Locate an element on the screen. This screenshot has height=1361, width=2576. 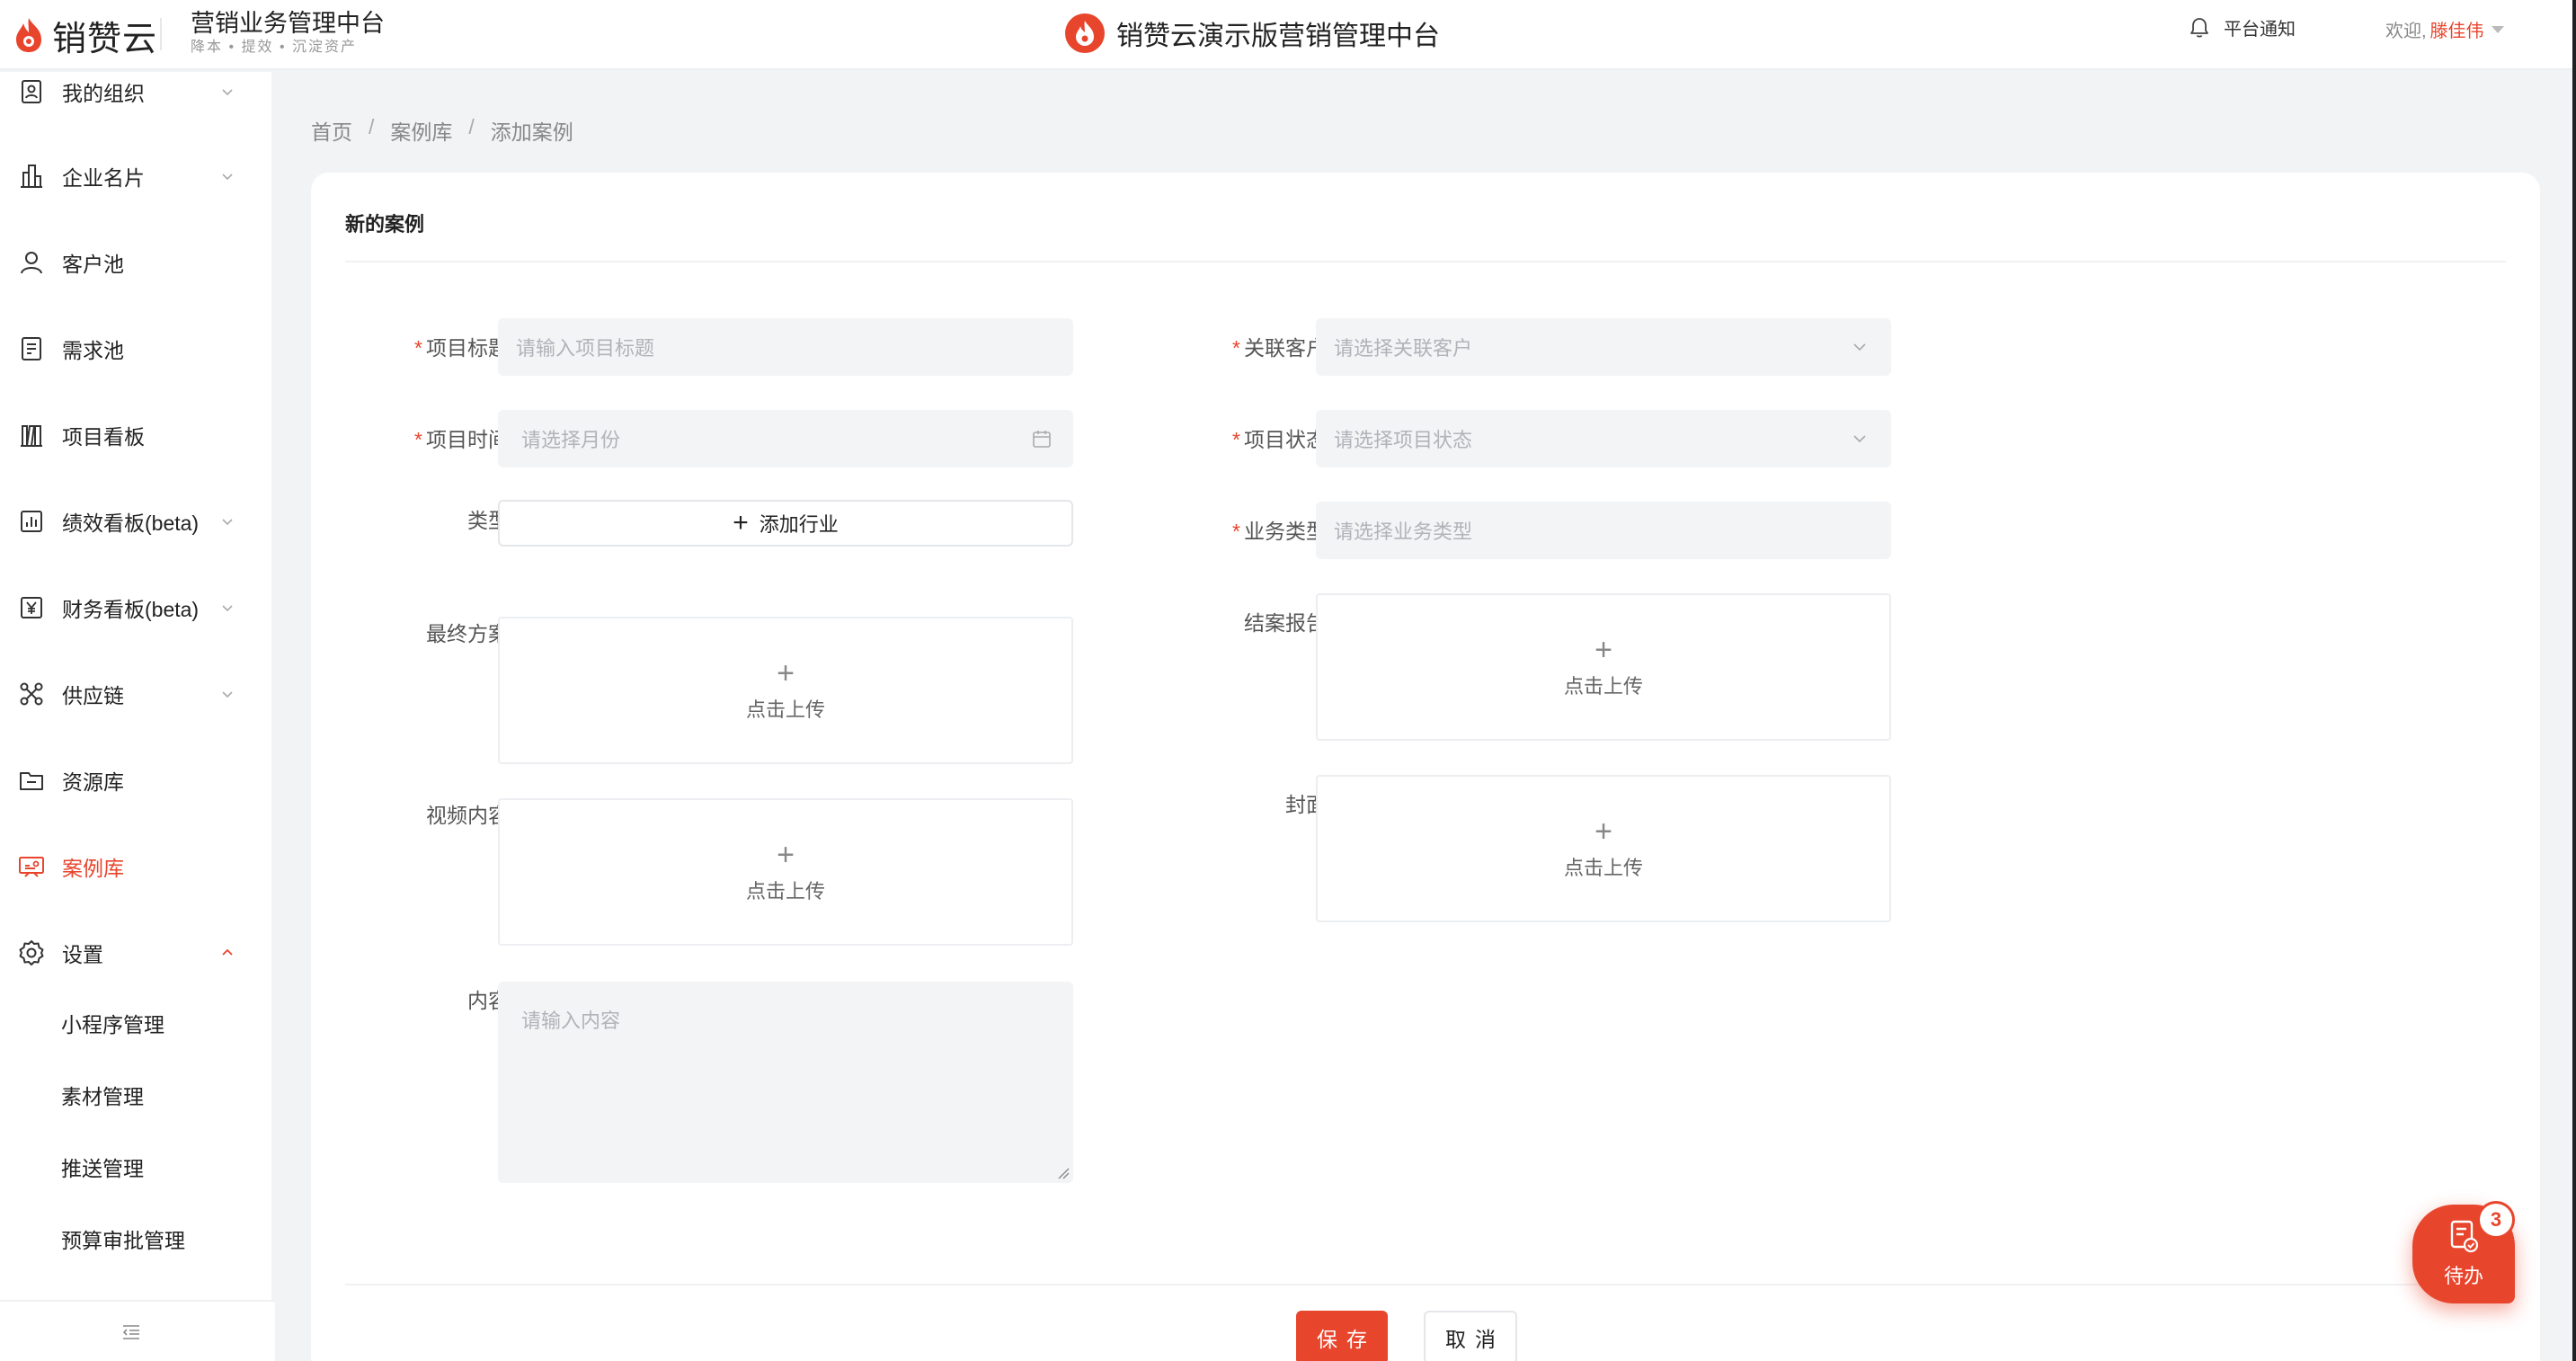
placeholder: 请选择关联客户 is located at coordinates (1403, 348).